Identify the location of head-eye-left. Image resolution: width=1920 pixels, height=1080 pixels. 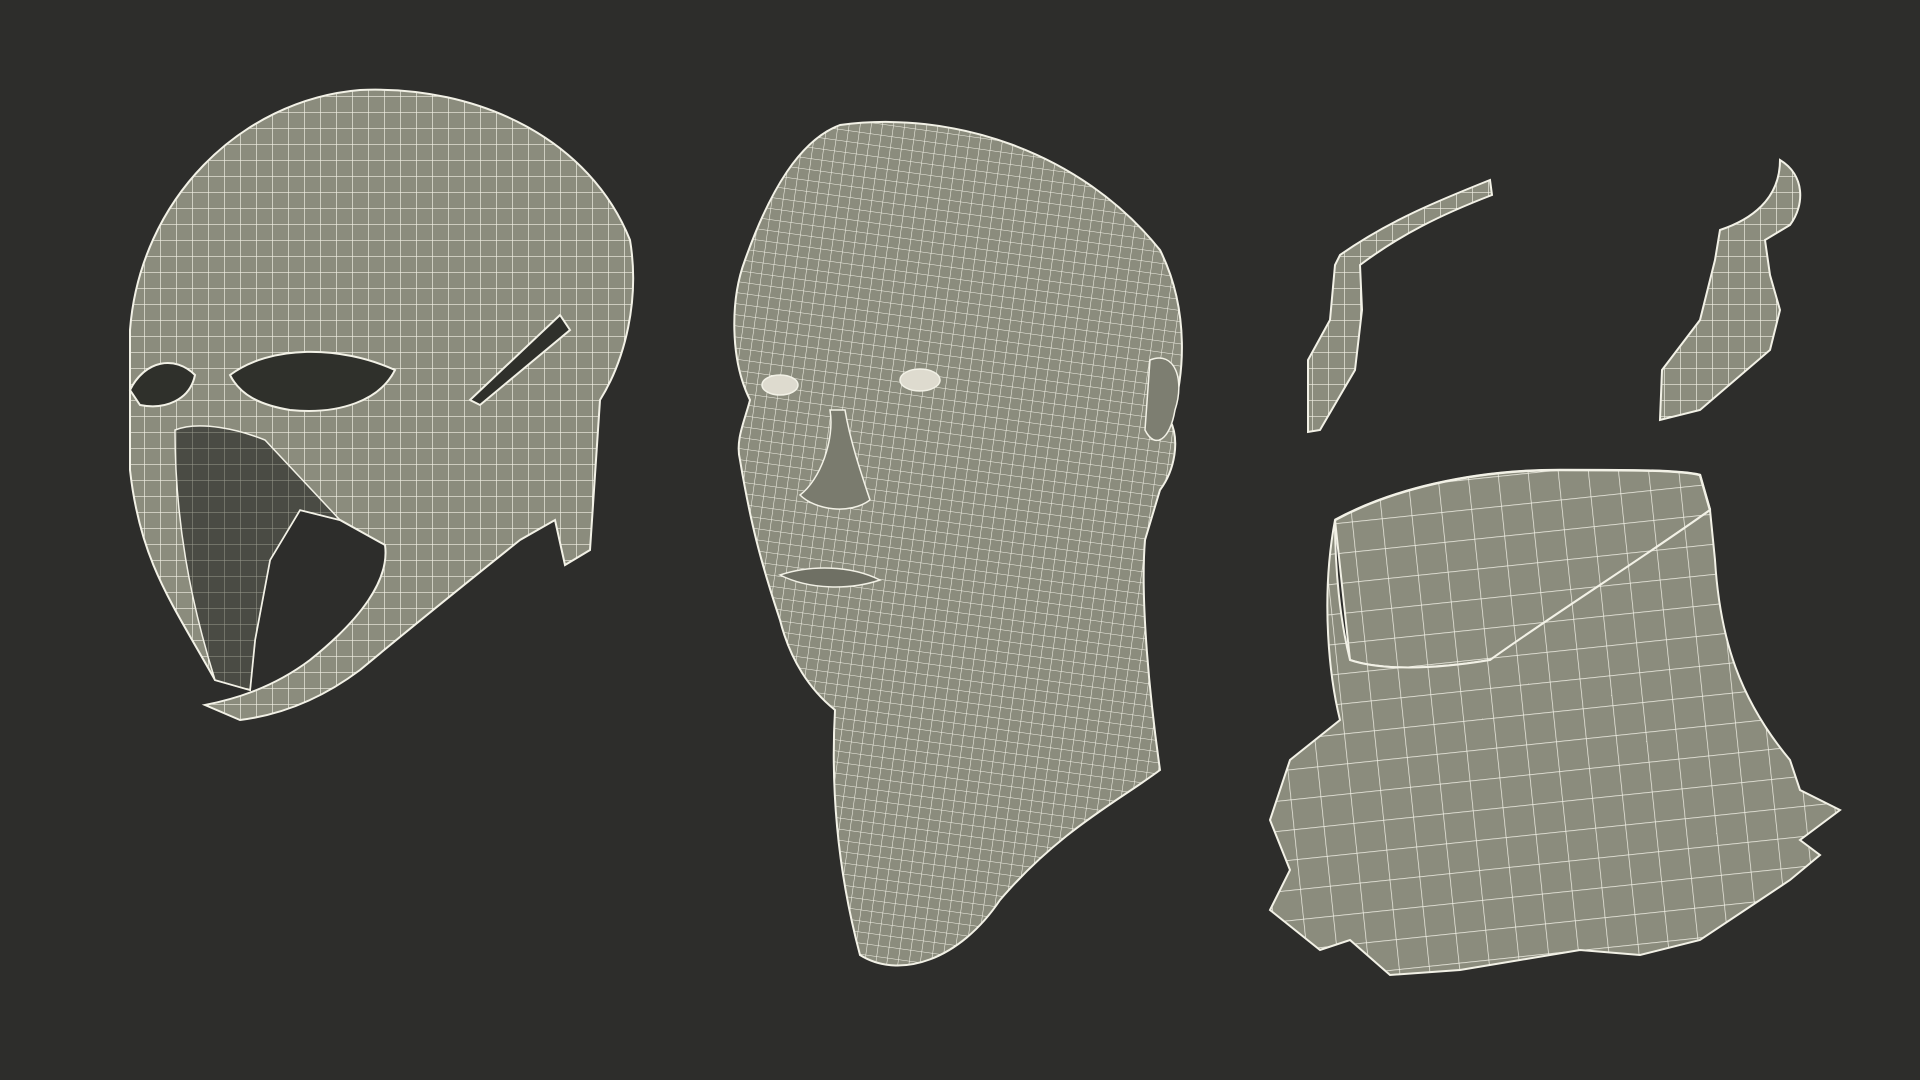
(780, 385).